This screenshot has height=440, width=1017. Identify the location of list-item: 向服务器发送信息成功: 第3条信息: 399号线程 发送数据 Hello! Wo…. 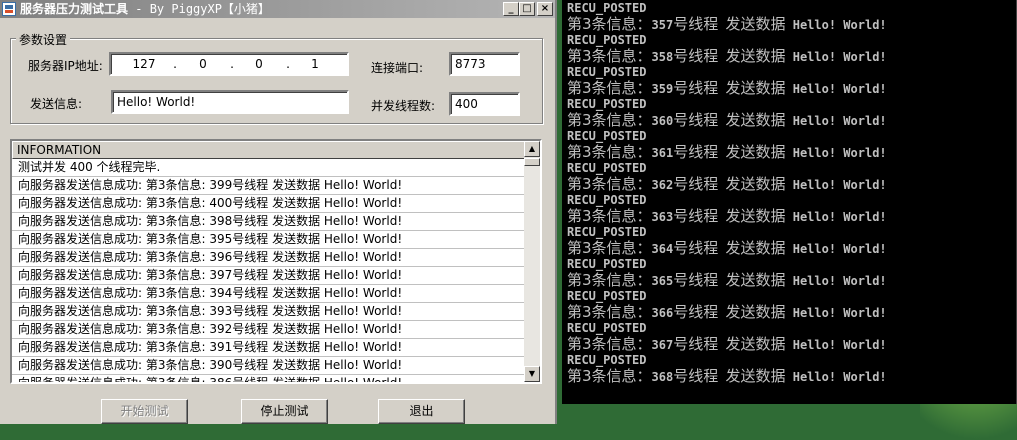
(269, 186).